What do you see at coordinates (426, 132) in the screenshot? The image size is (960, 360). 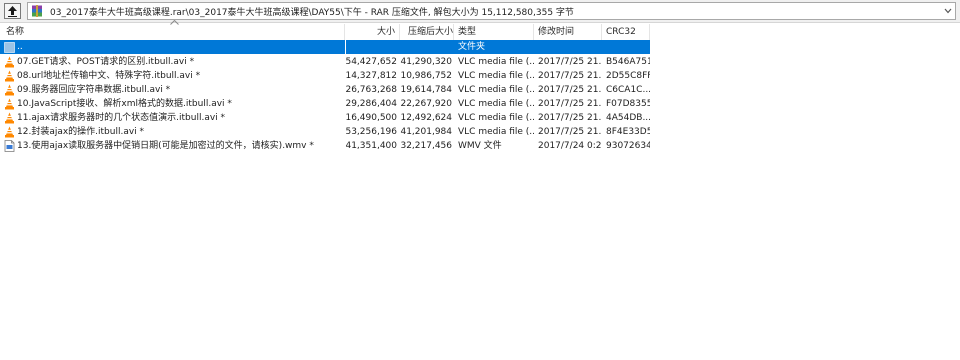 I see `file-packed-size: 41,201,984` at bounding box center [426, 132].